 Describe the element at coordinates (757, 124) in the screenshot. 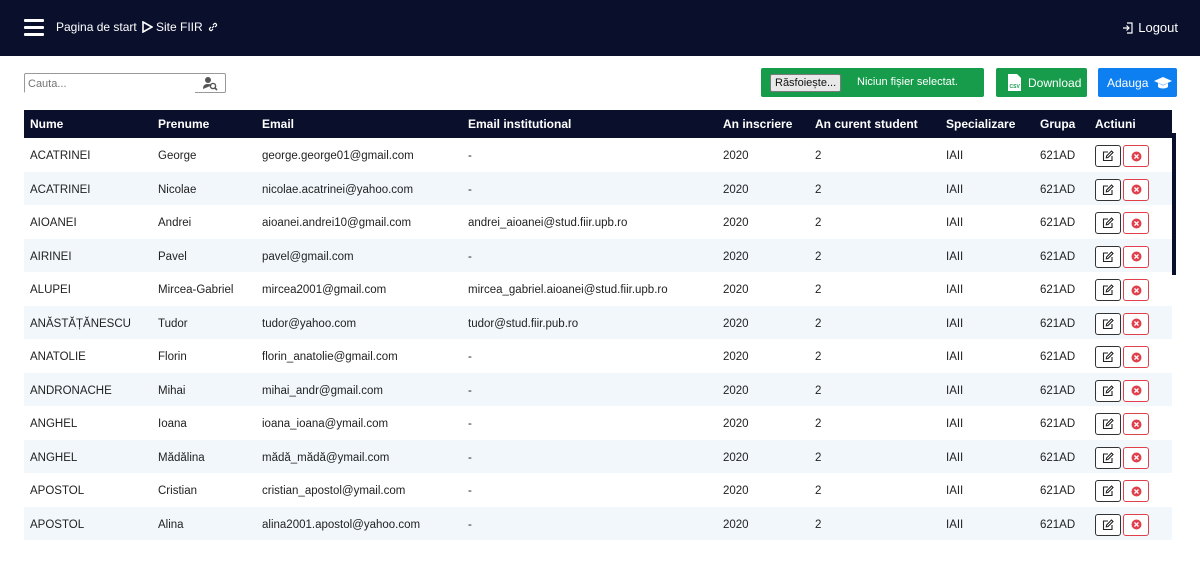

I see `header-an-inscriere: An inscriere` at that location.